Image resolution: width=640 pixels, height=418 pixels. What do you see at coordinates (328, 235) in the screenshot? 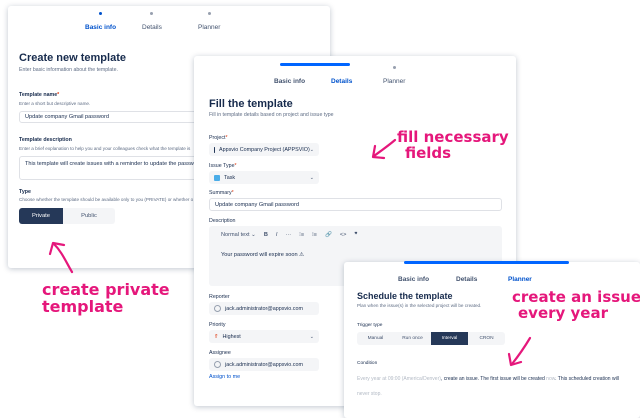
I see `link-icon: 🔗` at bounding box center [328, 235].